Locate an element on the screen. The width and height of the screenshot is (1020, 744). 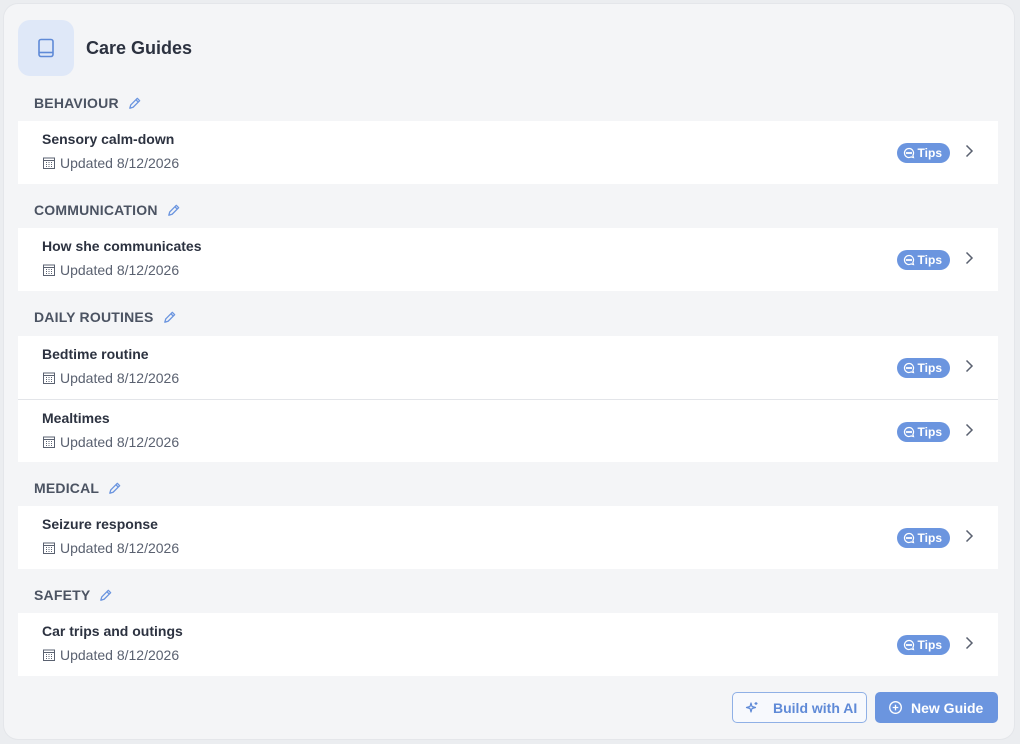
guide-group-behaviour: Sensory calm-down Updated 8/12/2026 Tips is located at coordinates (508, 152).